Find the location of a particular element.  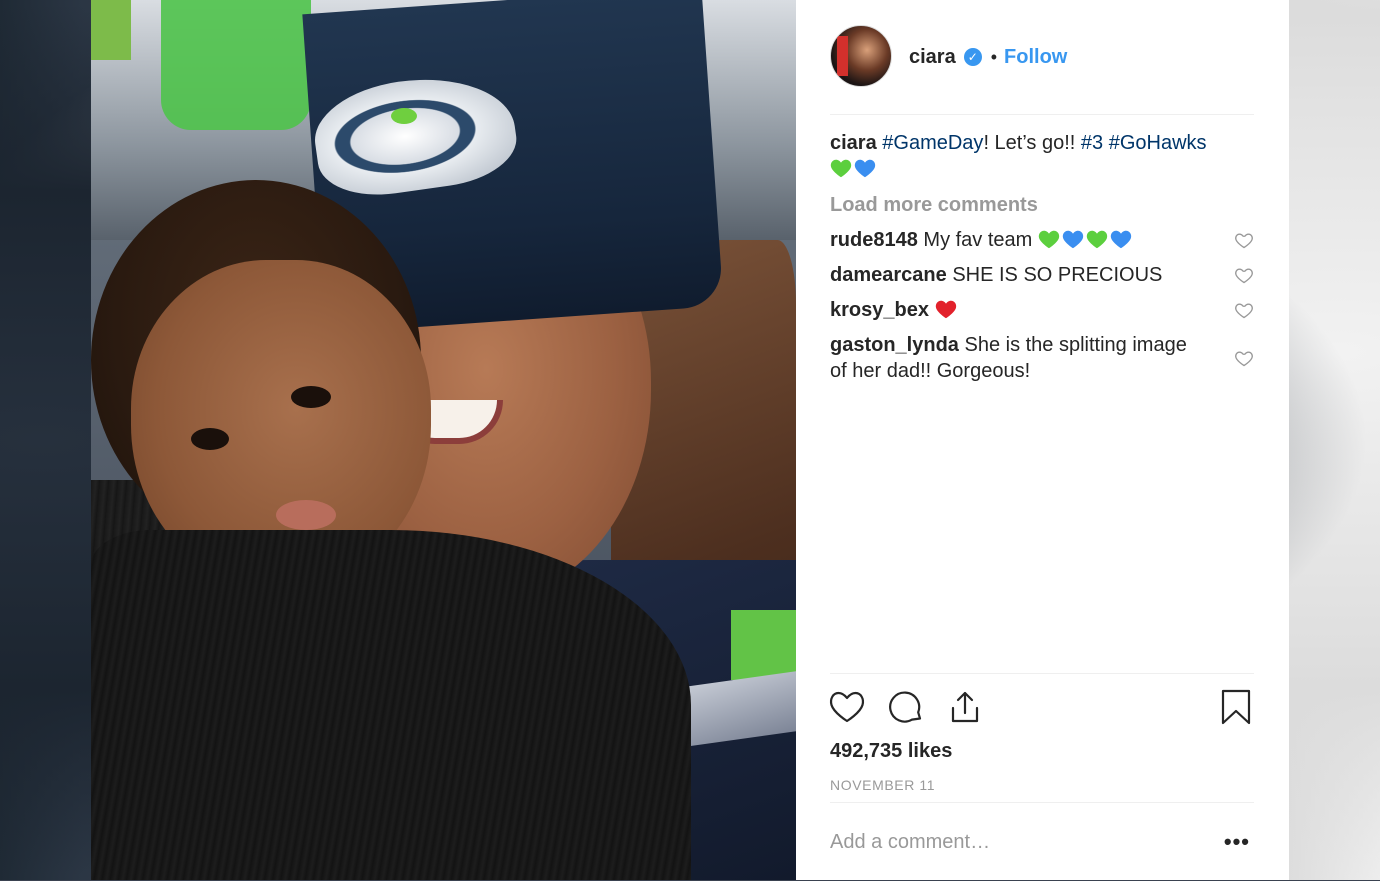

comment-item: rude8148 My fav team is located at coordinates (1042, 240).